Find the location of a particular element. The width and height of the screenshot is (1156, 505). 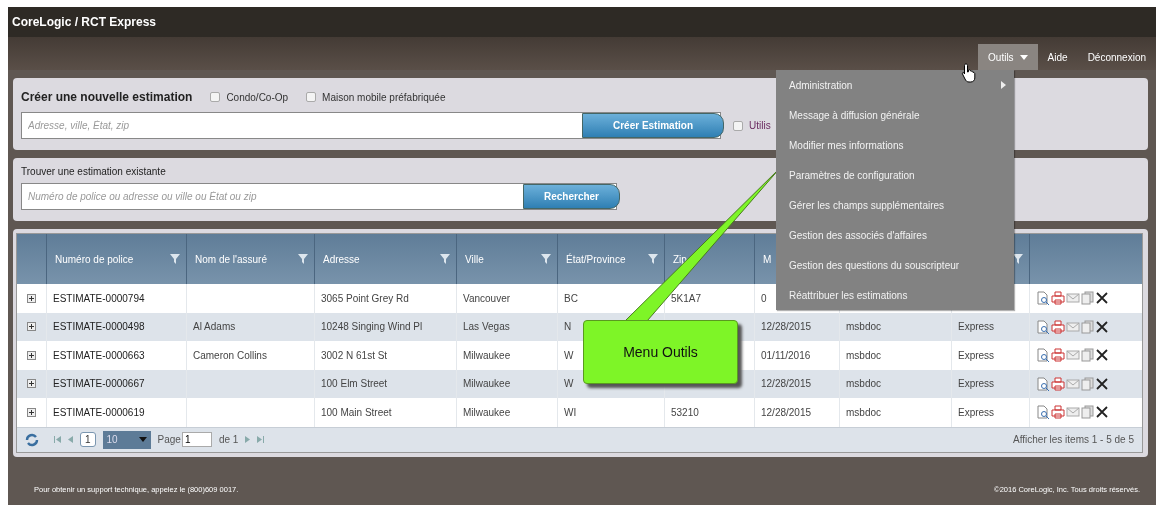

create-estimate-button: Créer Estimation is located at coordinates (652, 125).